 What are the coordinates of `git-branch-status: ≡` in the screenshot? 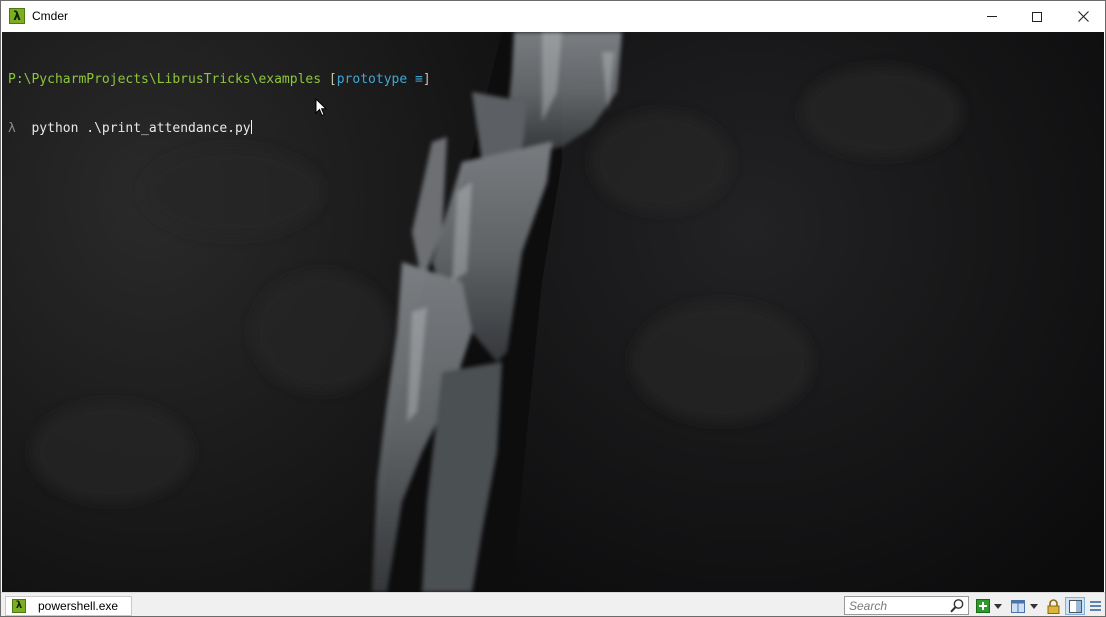 It's located at (419, 79).